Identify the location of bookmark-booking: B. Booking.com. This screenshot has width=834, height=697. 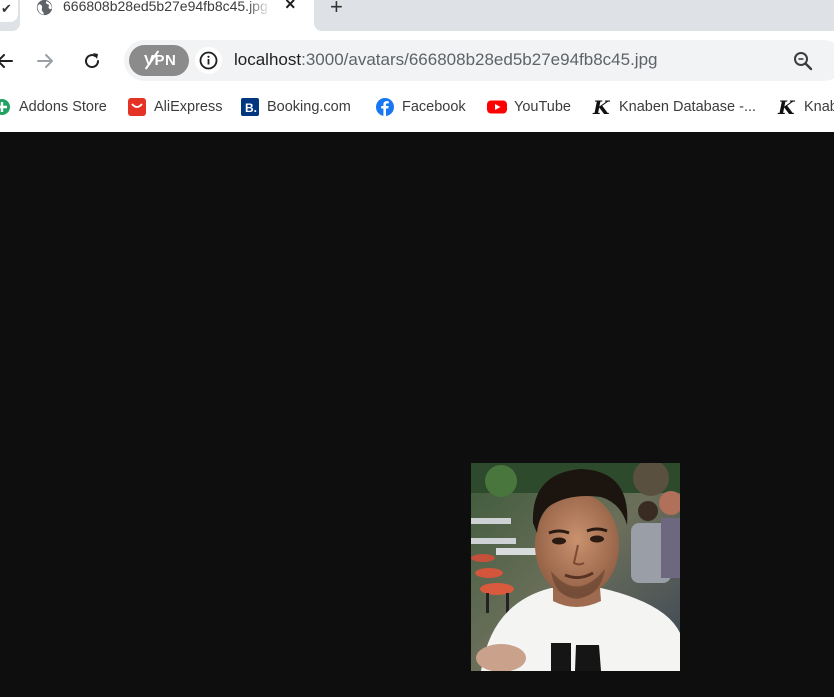
(295, 107).